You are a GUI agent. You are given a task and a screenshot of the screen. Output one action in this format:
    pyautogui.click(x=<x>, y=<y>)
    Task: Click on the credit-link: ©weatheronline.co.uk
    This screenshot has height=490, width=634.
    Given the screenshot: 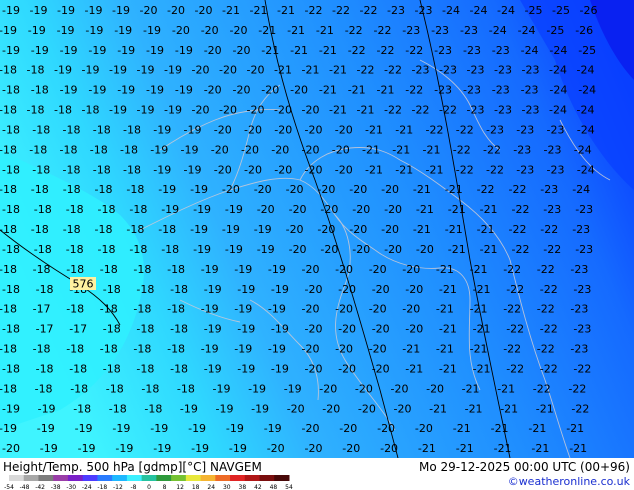 What is the action you would take?
    pyautogui.click(x=569, y=481)
    